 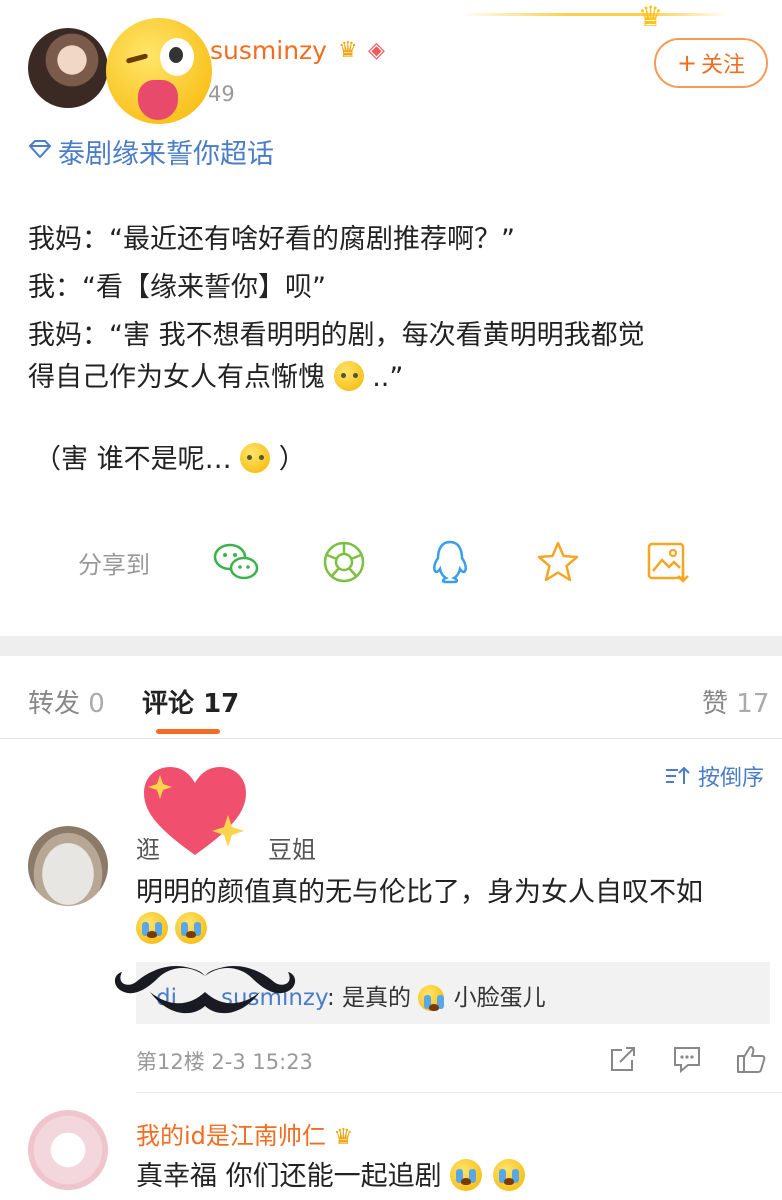 What do you see at coordinates (450, 562) in the screenshot?
I see `qq-icon` at bounding box center [450, 562].